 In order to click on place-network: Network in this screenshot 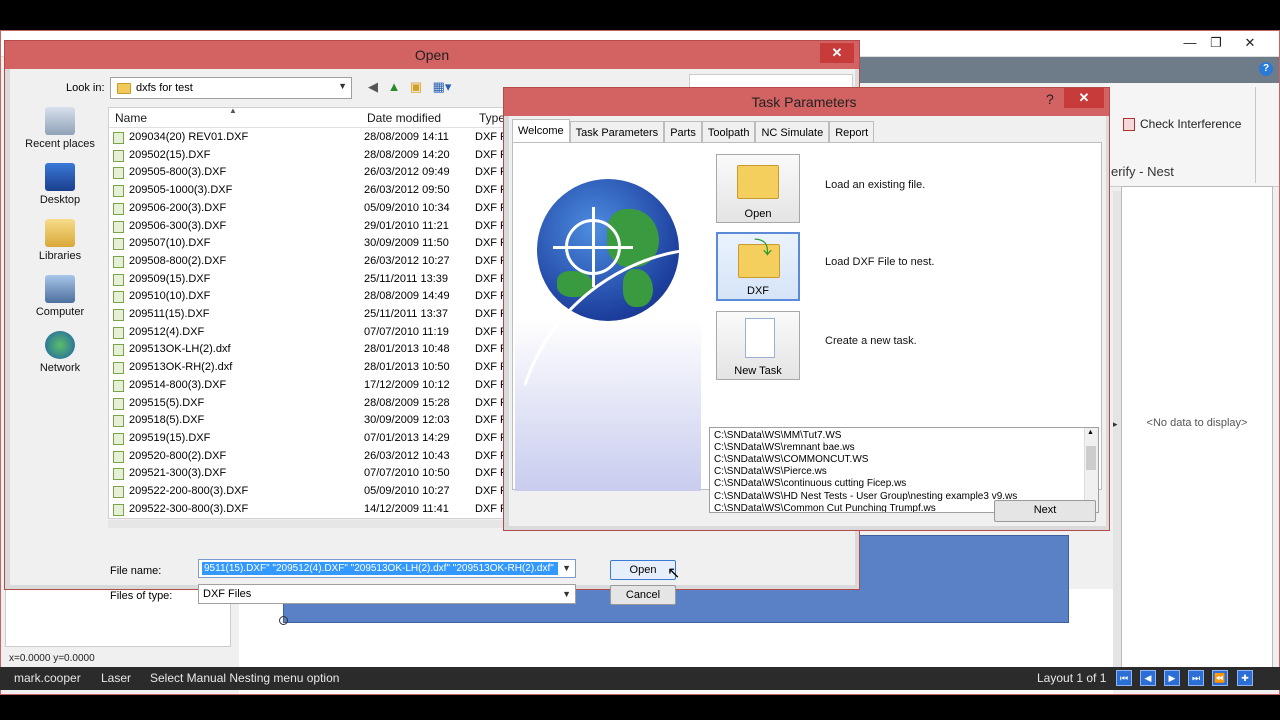, I will do `click(60, 352)`.